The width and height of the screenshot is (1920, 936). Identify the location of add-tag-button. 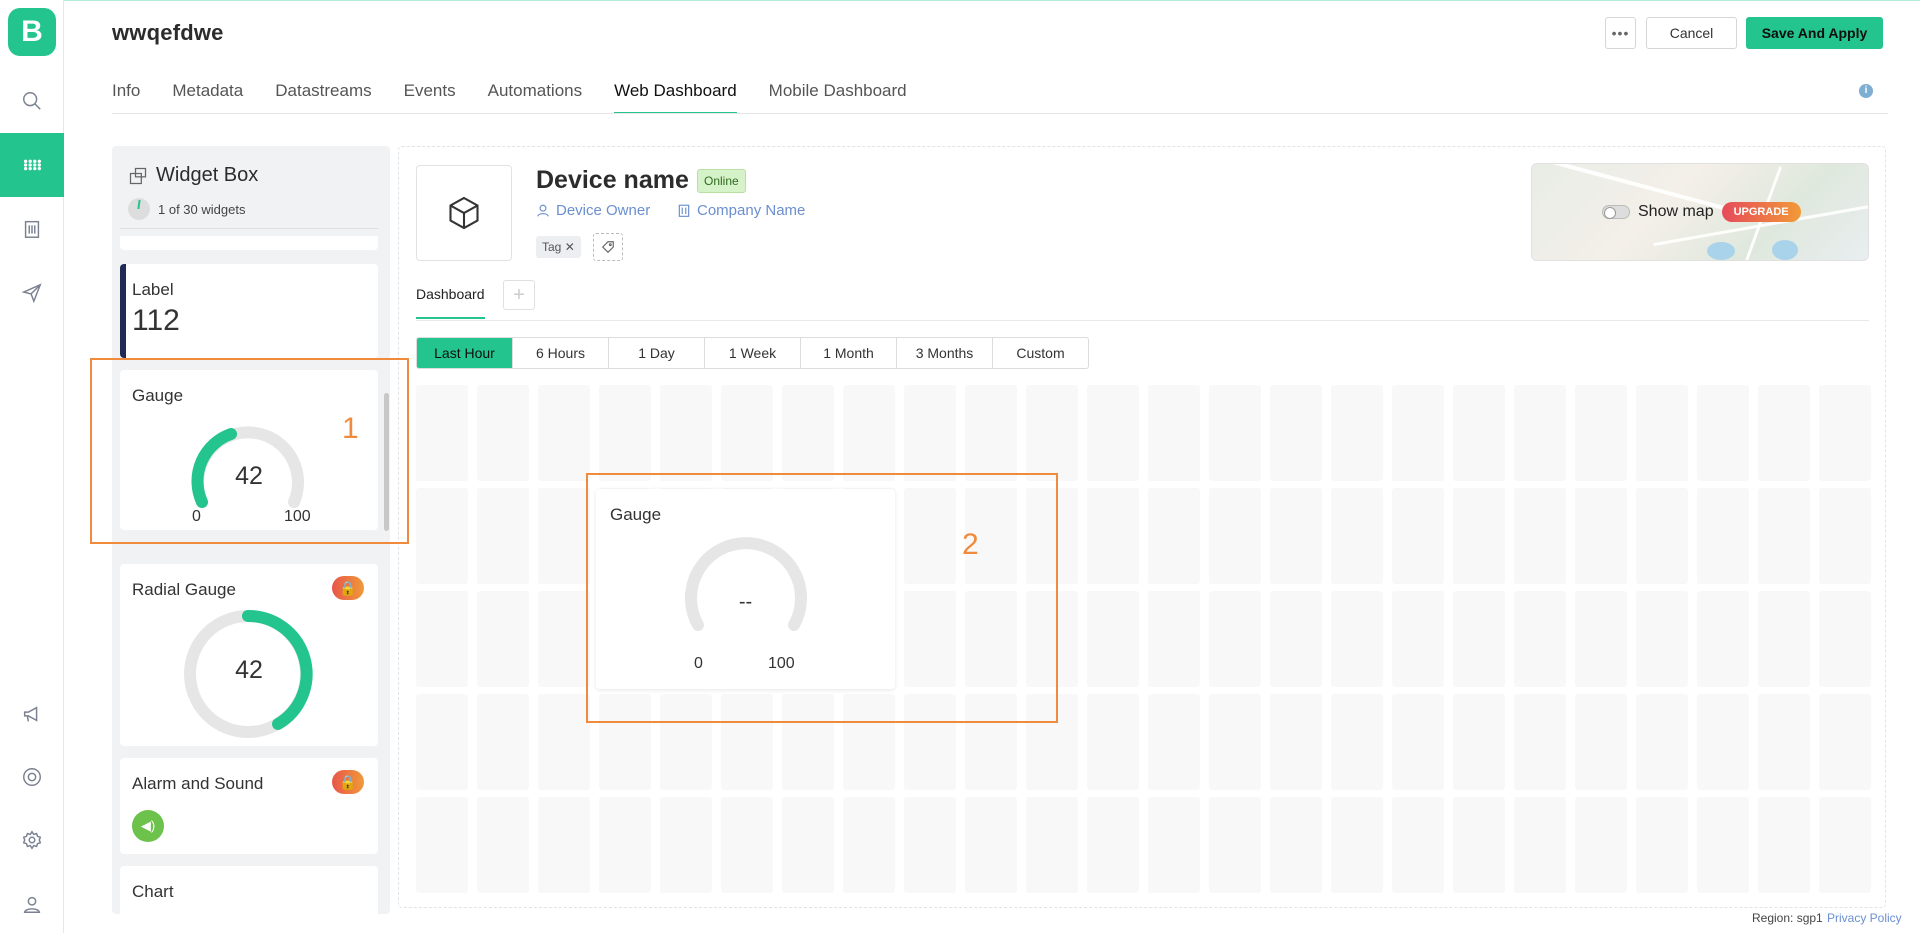
(608, 247).